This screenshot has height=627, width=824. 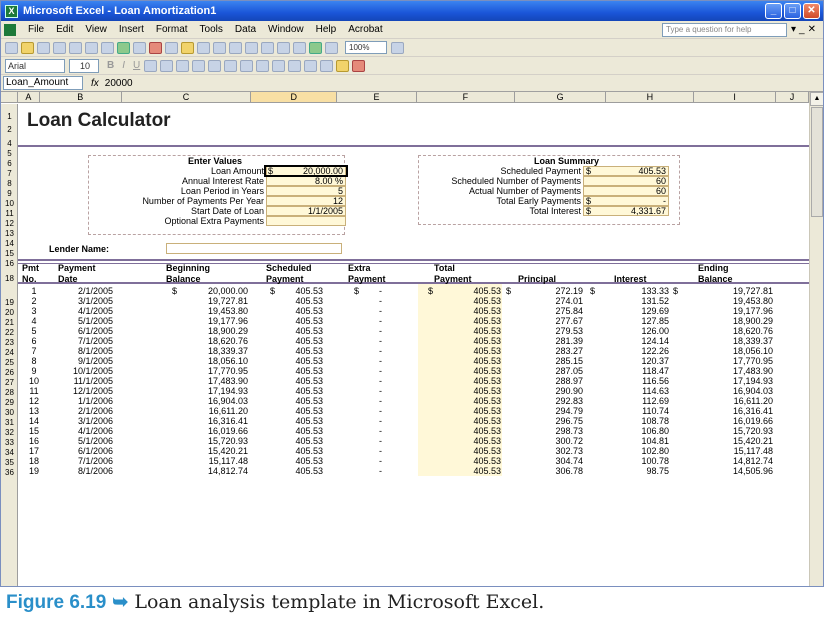 I want to click on increase-indent-icon, so click(x=311, y=65).